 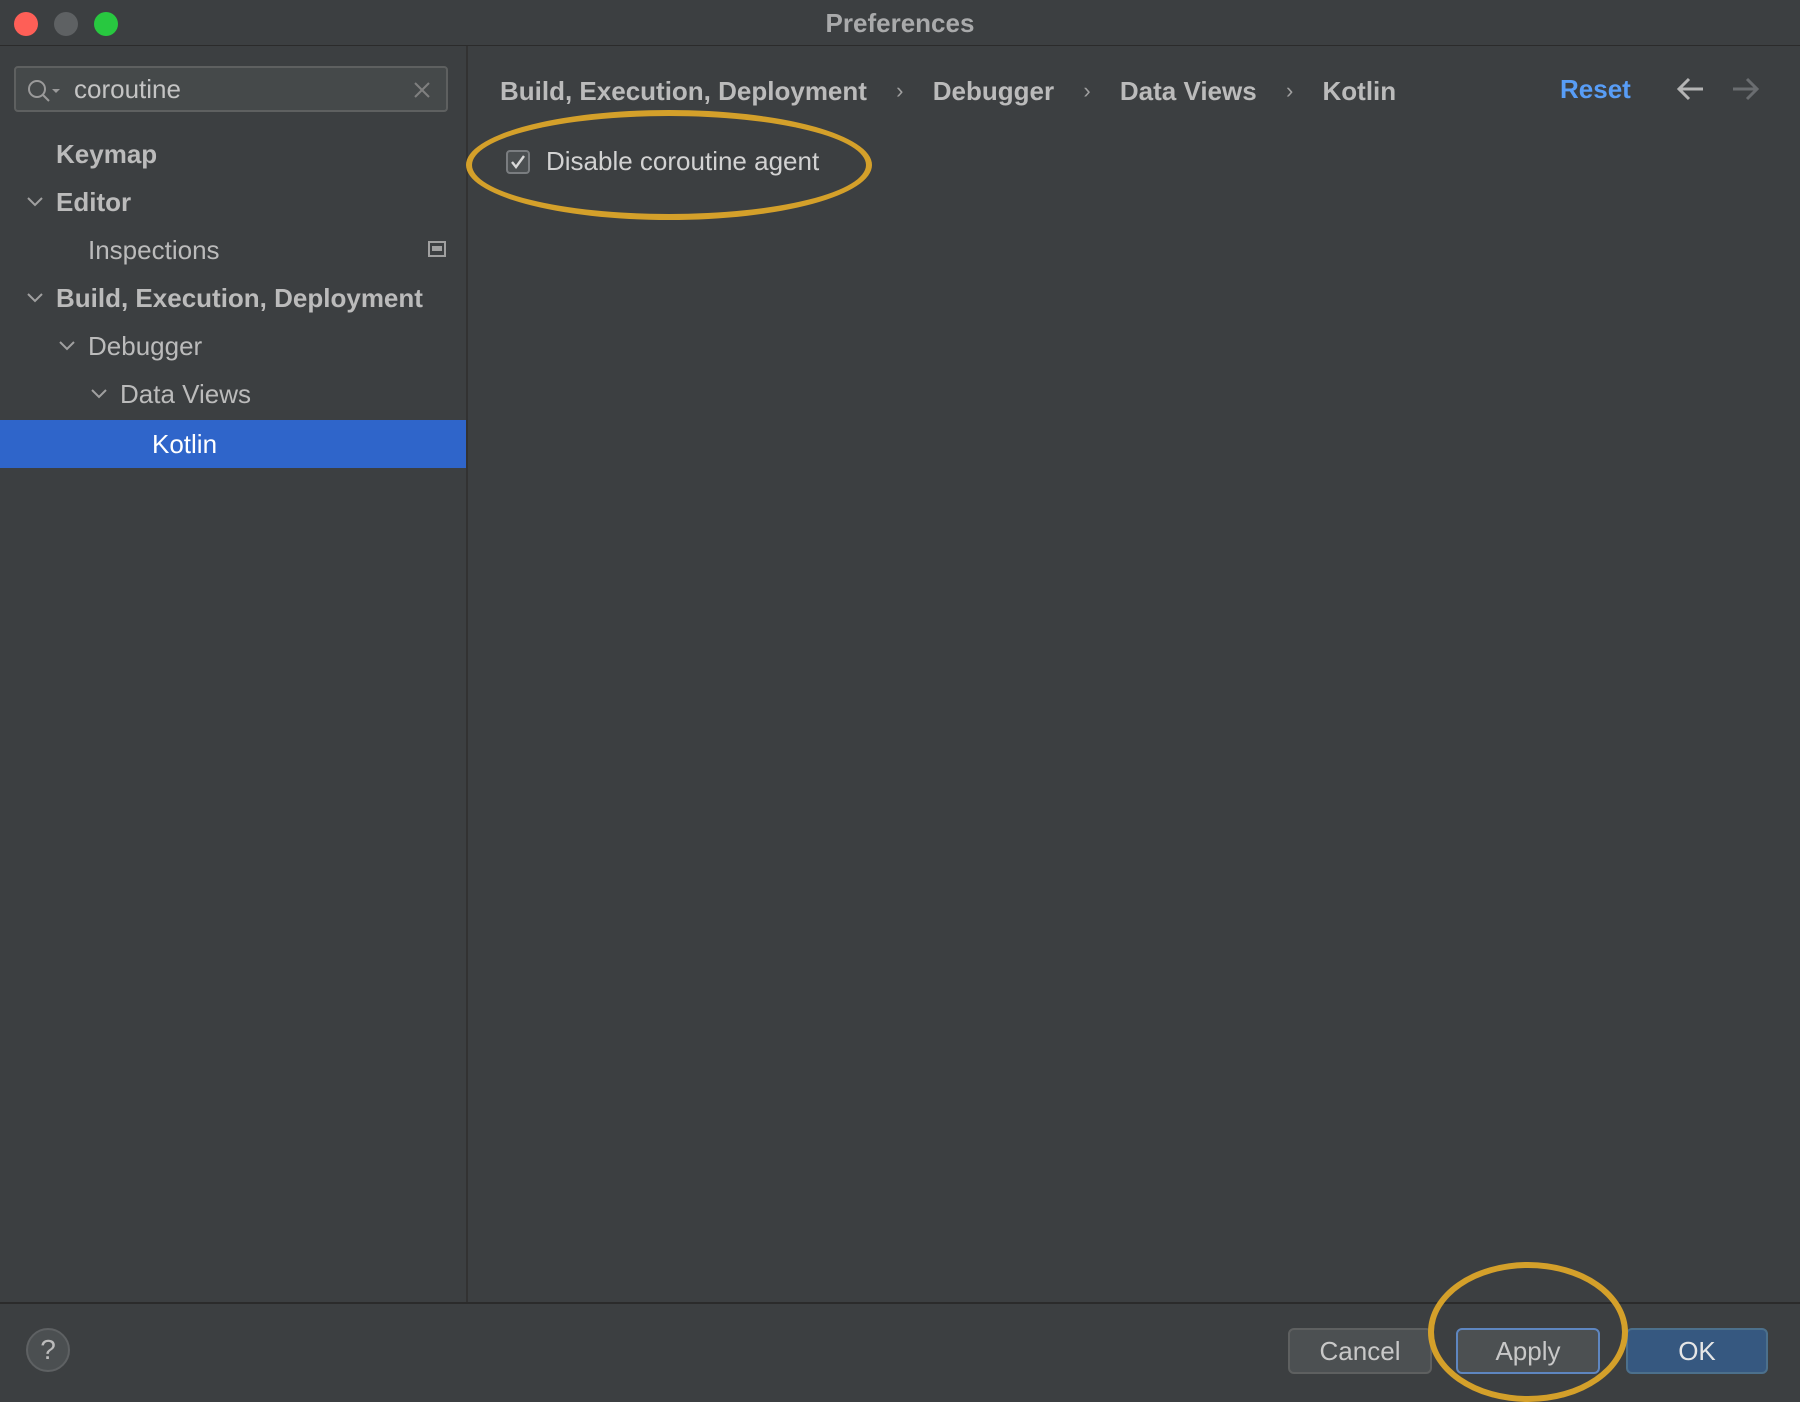 What do you see at coordinates (437, 249) in the screenshot?
I see `project-scope-icon` at bounding box center [437, 249].